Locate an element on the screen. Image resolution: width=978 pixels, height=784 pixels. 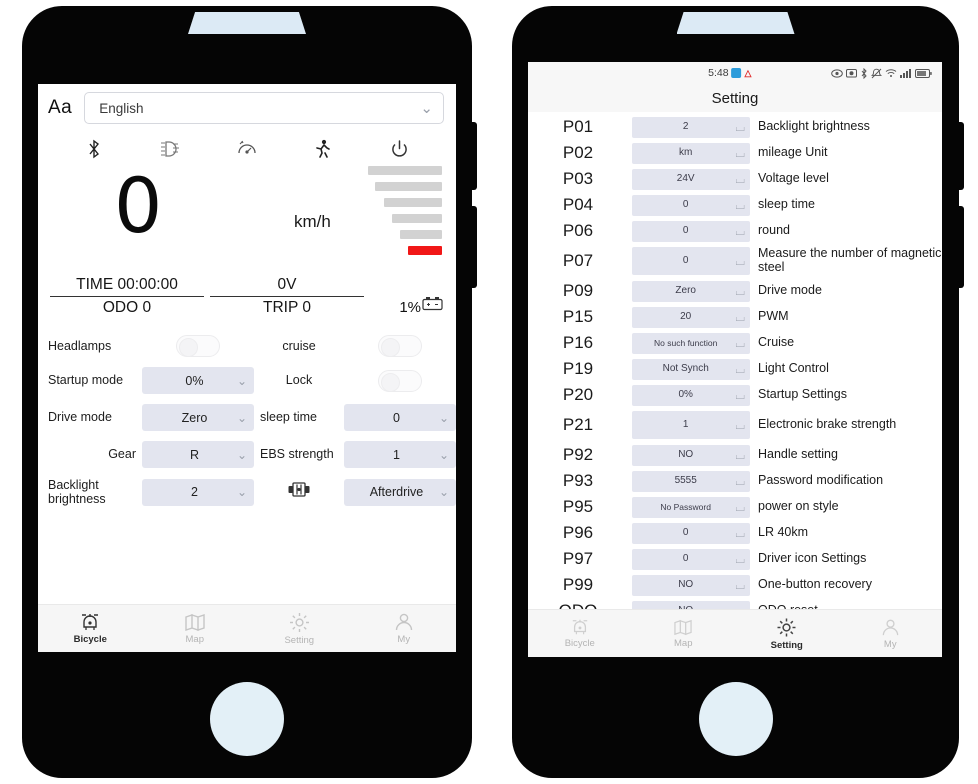
parameter-row: P92 NO ⌴ Handle setting is located at coordinates (735, 455).